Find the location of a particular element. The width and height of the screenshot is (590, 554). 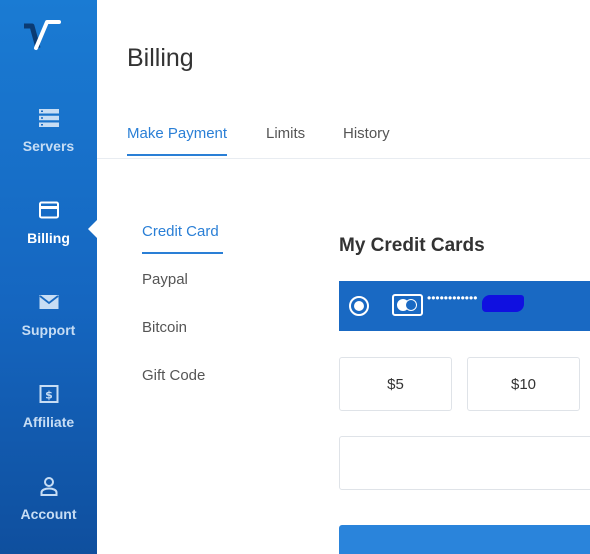

method-bitcoin: Bitcoin is located at coordinates (164, 327).